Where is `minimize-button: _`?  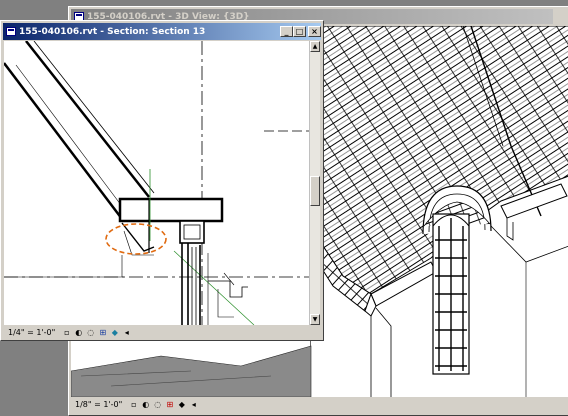
minimize-button: _ is located at coordinates (286, 31).